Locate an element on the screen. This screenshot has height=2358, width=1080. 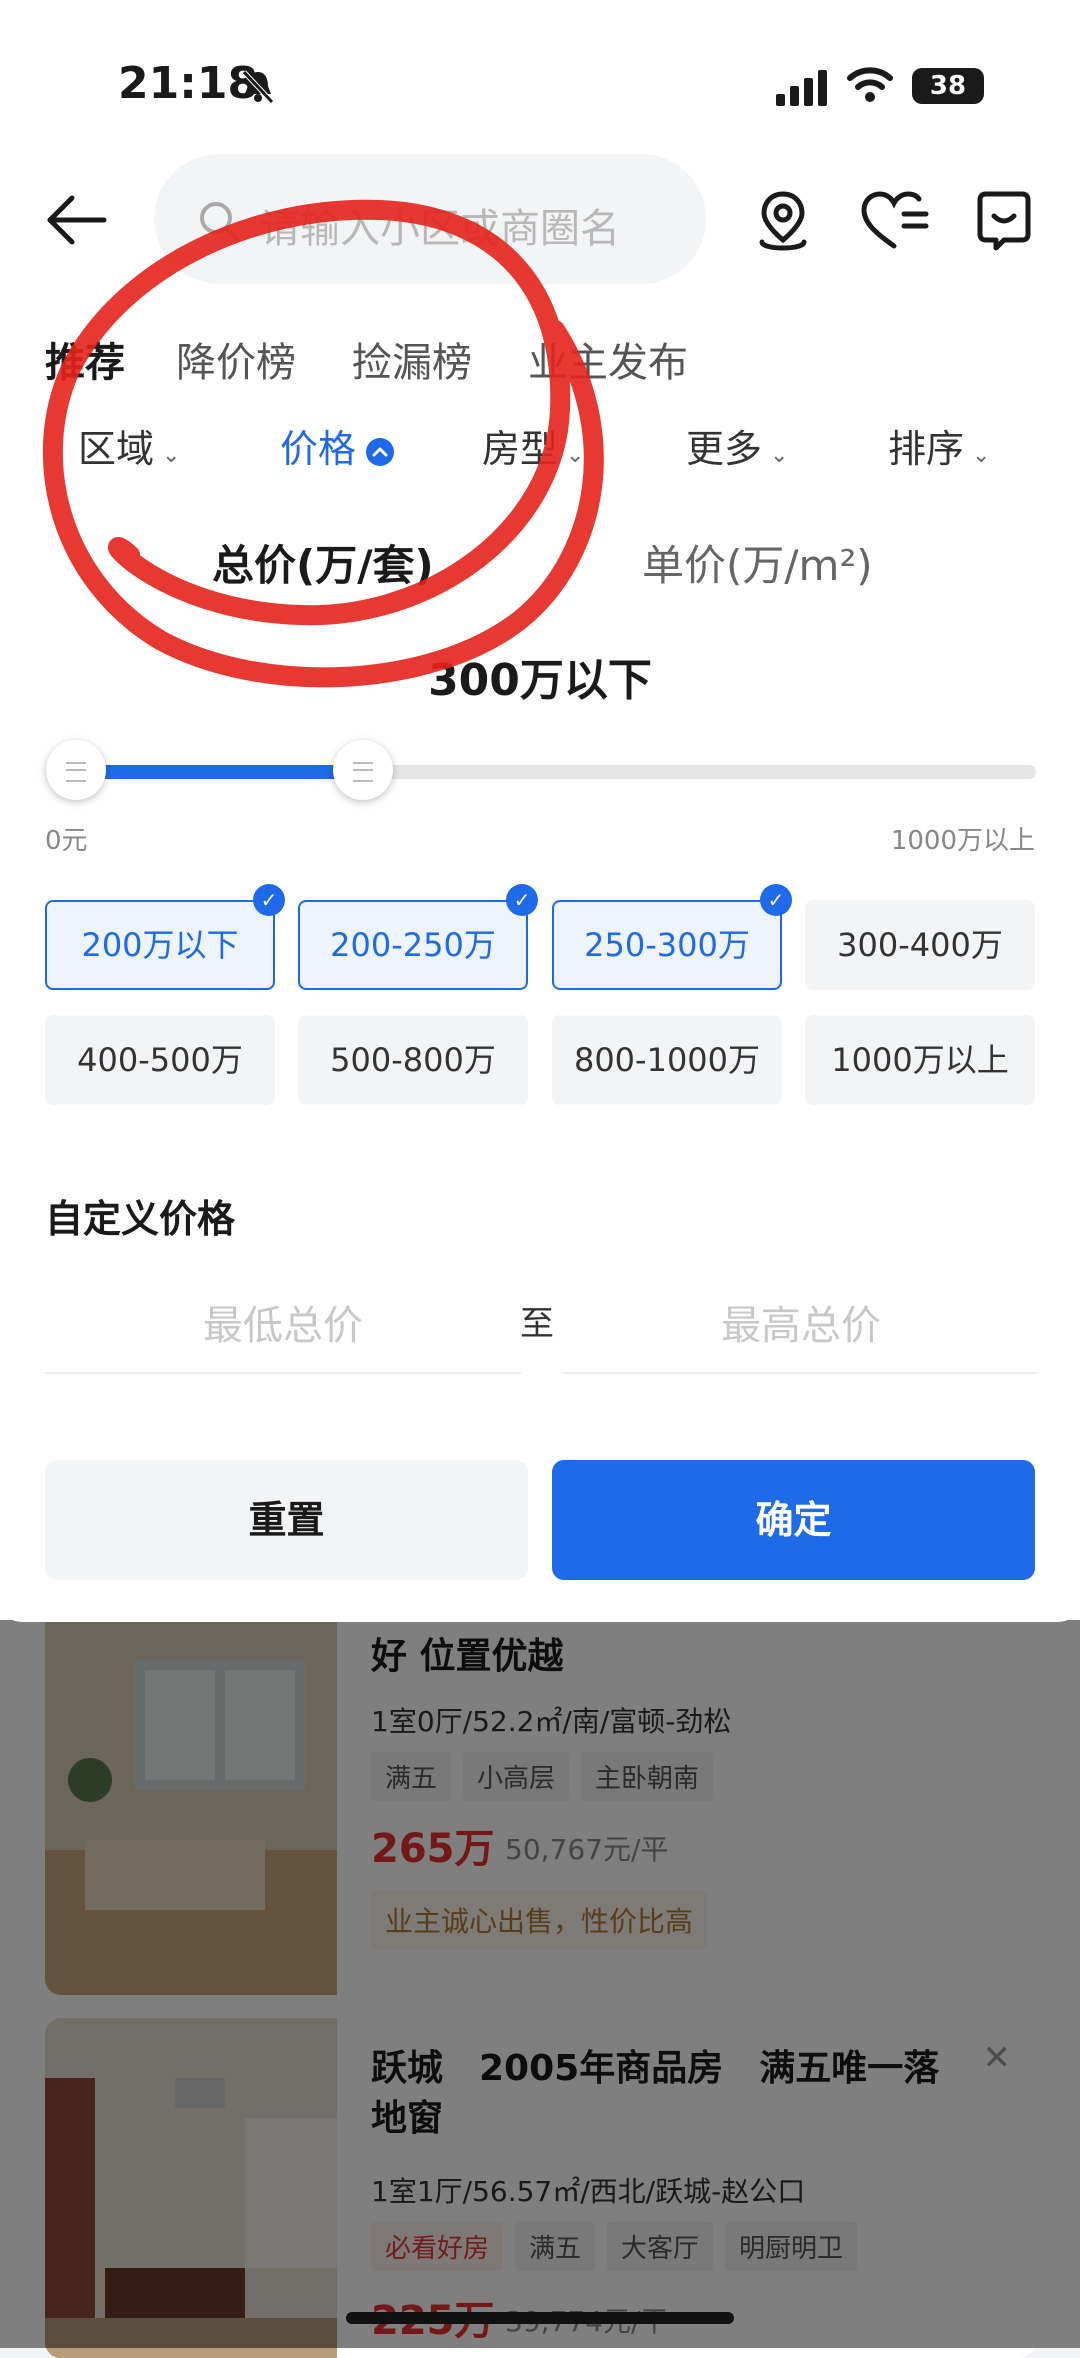
price-chip: 800-1000万 is located at coordinates (667, 1060).